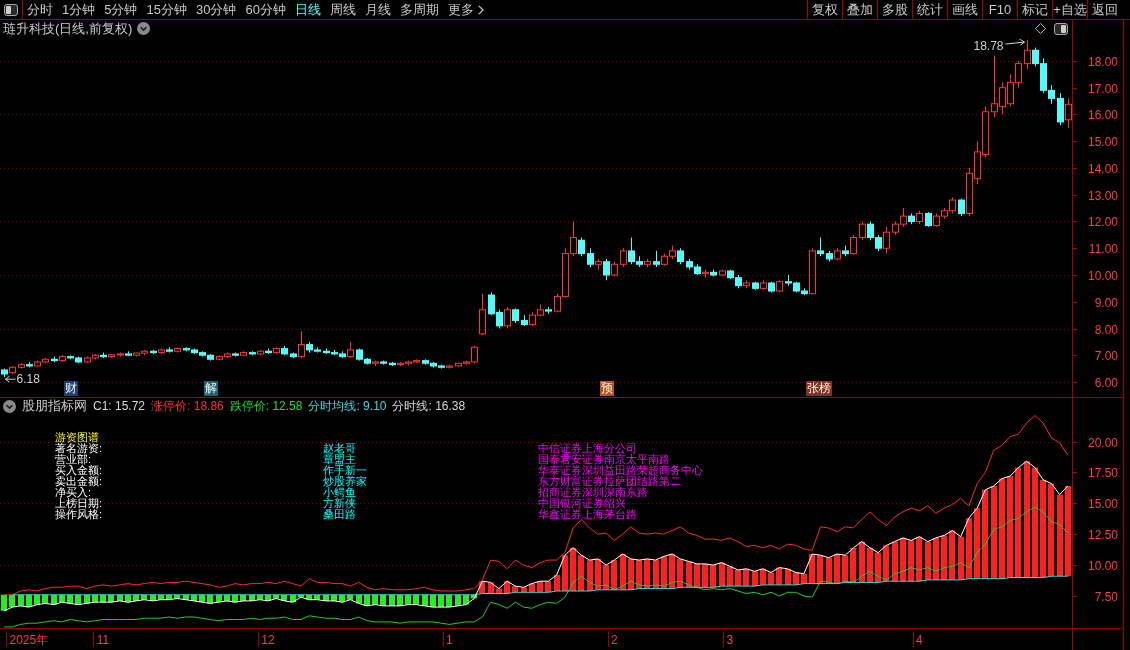  I want to click on period-tab: 1分钟, so click(79, 9).